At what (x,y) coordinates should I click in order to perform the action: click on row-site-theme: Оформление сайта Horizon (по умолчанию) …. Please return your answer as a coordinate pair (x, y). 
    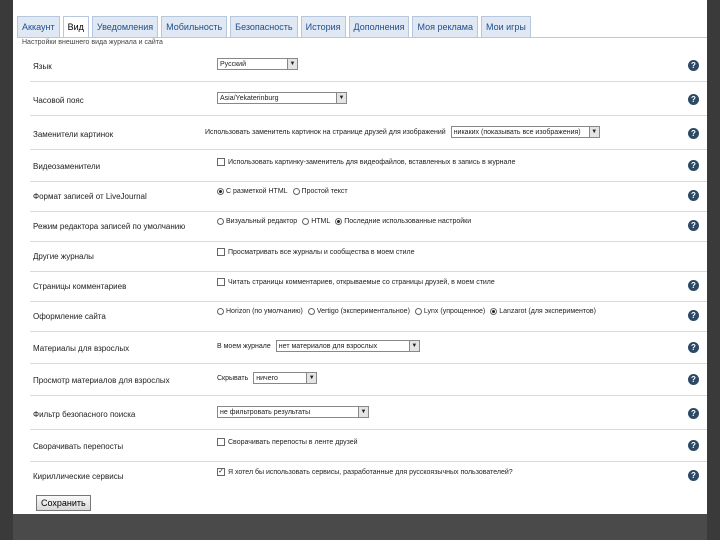
    Looking at the image, I should click on (362, 317).